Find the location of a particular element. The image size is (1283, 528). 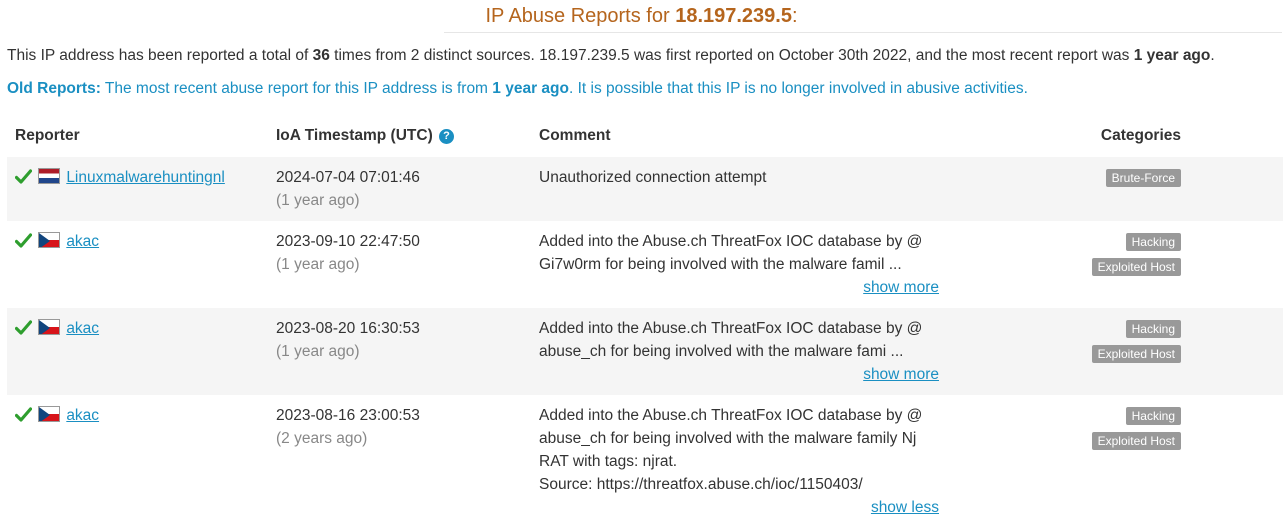

comment-cell: Unauthorized connection attempt is located at coordinates (739, 189).